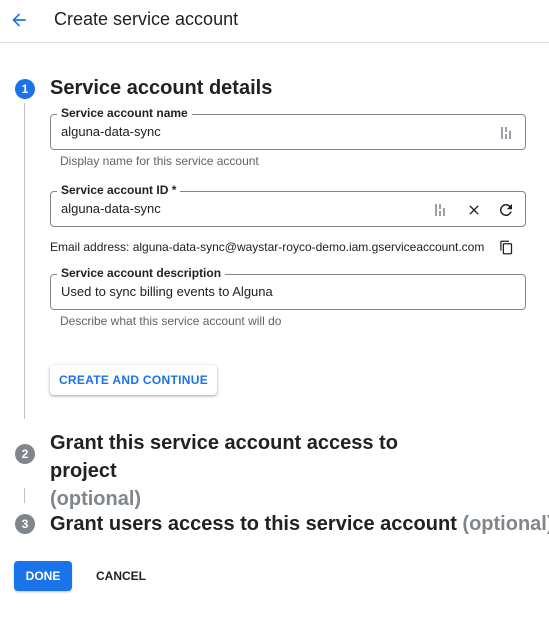 This screenshot has height=618, width=549. What do you see at coordinates (288, 205) in the screenshot?
I see `service-account-id-field: Service account ID * alguna-data-sync` at bounding box center [288, 205].